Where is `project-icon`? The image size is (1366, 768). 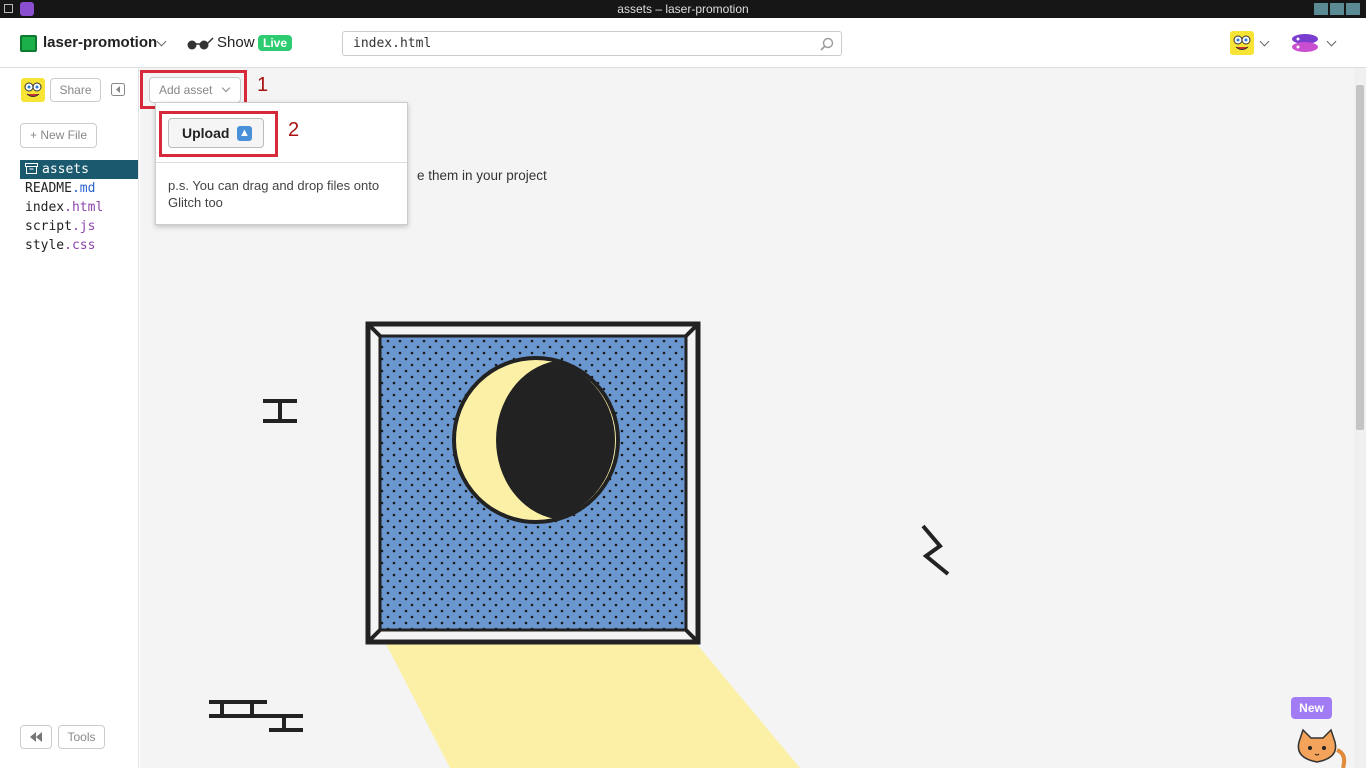 project-icon is located at coordinates (28, 43).